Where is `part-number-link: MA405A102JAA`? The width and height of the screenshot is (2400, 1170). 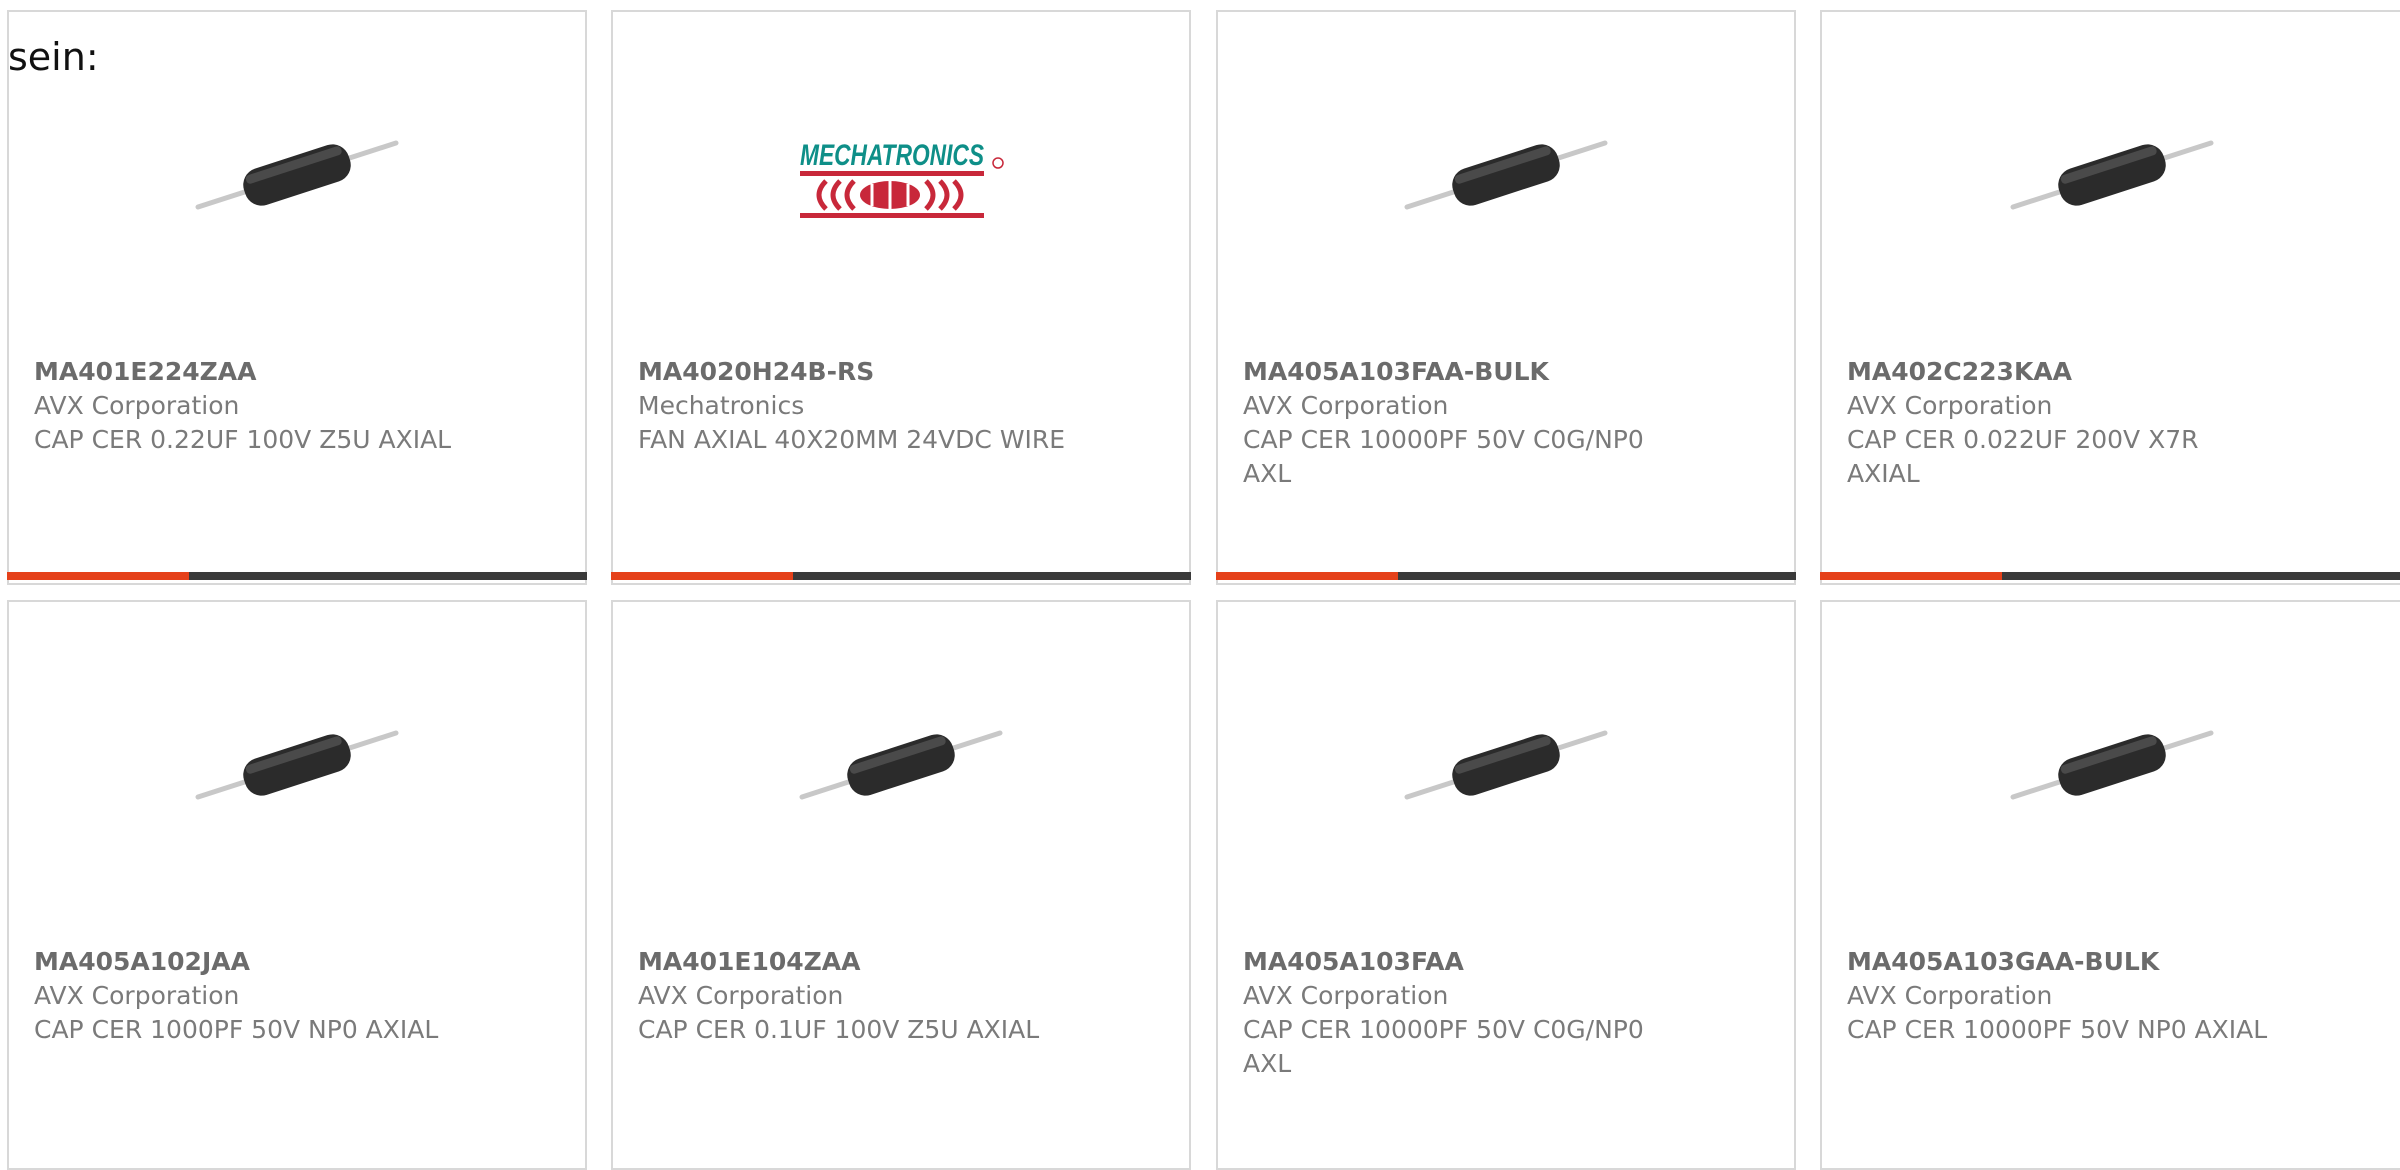 part-number-link: MA405A102JAA is located at coordinates (297, 962).